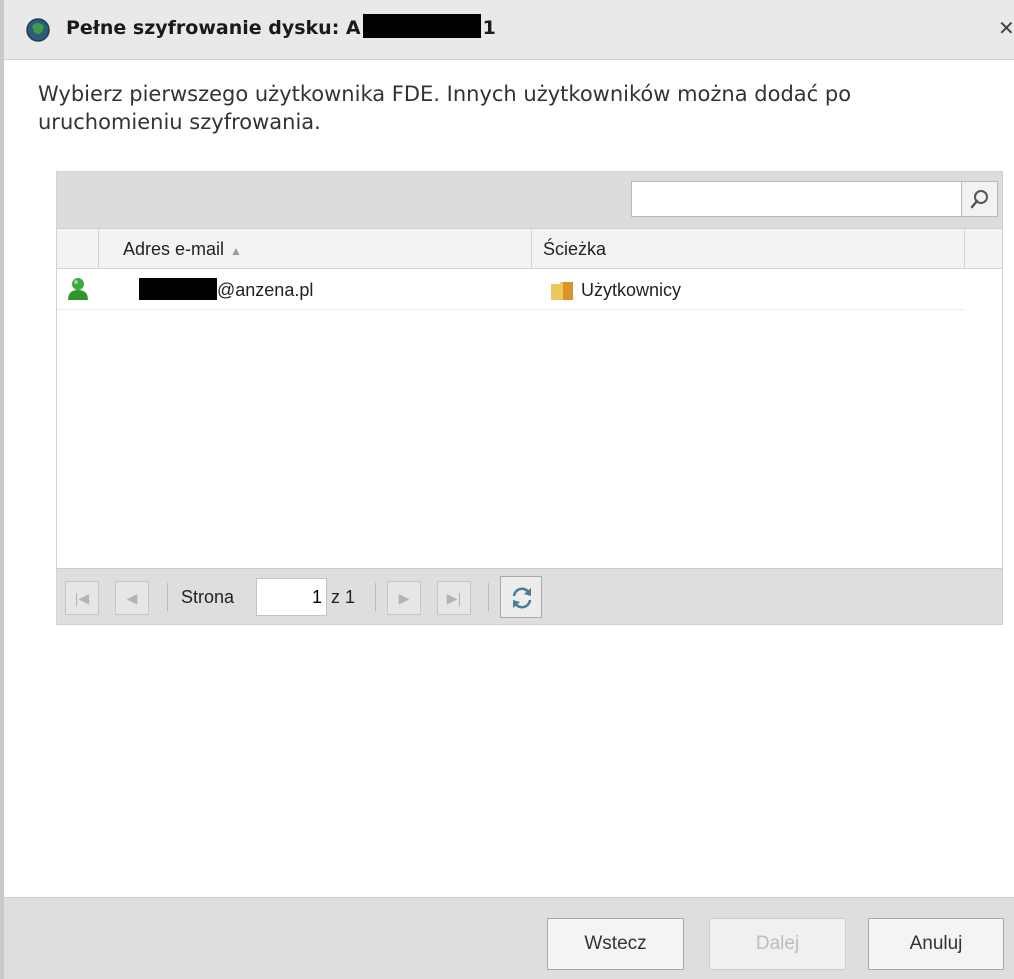  I want to click on column-header-email: Adres e-mail ▲, so click(315, 249).